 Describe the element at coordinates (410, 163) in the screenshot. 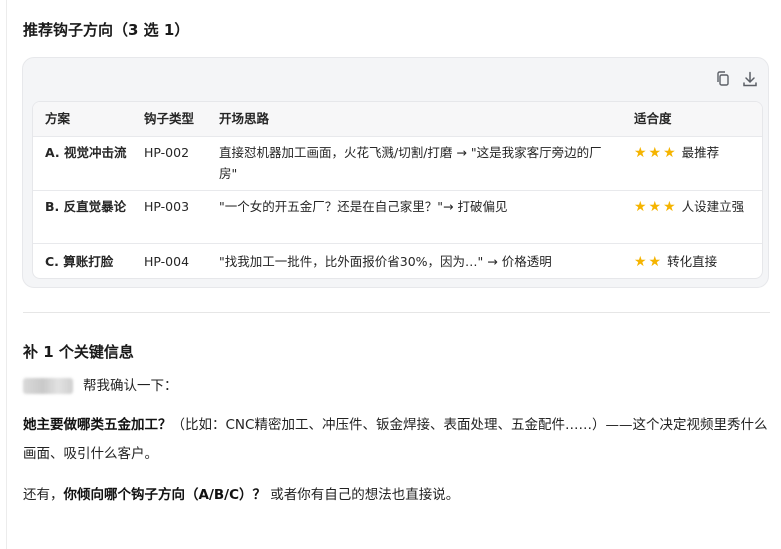

I see `opening-cell: 直接怼机器加工画面，火花飞溅/切割/打磨 → "这是我家客厅旁边的厂房"` at that location.